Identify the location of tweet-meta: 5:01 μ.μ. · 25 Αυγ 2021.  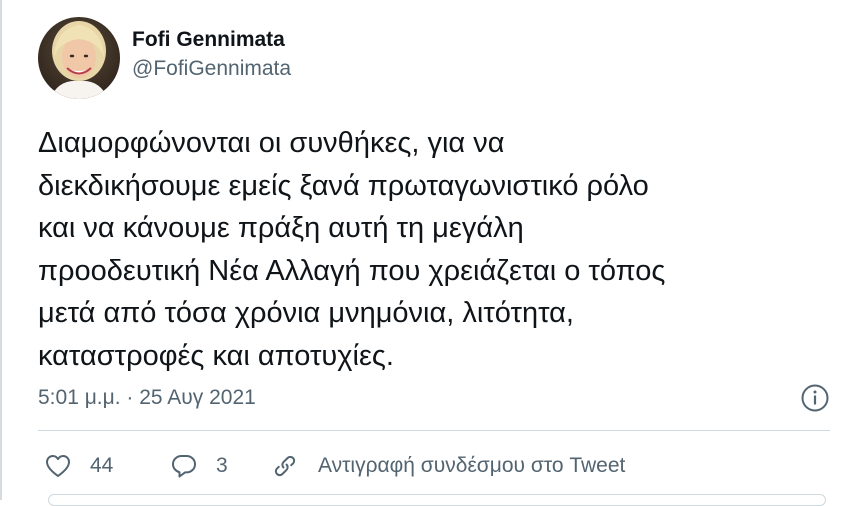
(434, 398).